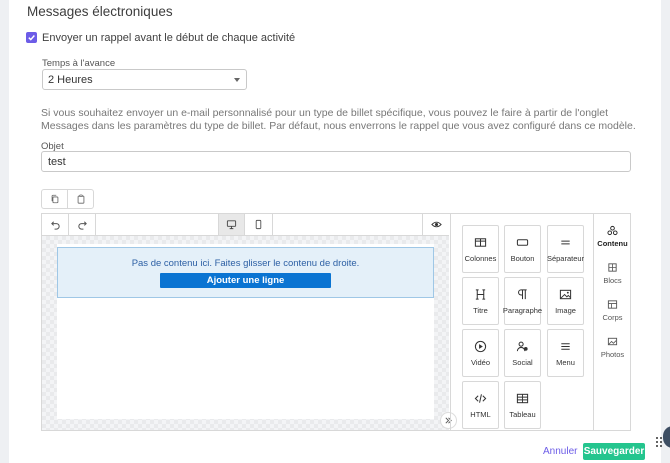  I want to click on tab-photos: Photos, so click(612, 347).